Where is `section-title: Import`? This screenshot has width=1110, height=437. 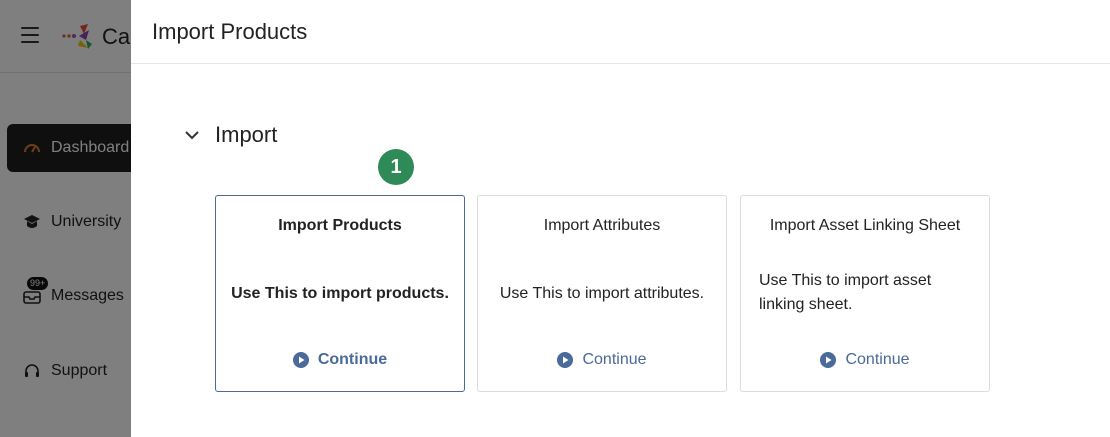
section-title: Import is located at coordinates (246, 134).